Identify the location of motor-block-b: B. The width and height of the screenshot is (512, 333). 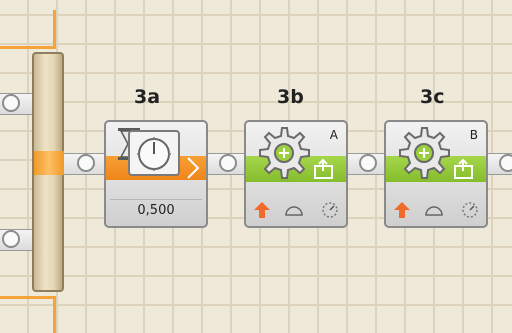
(436, 174).